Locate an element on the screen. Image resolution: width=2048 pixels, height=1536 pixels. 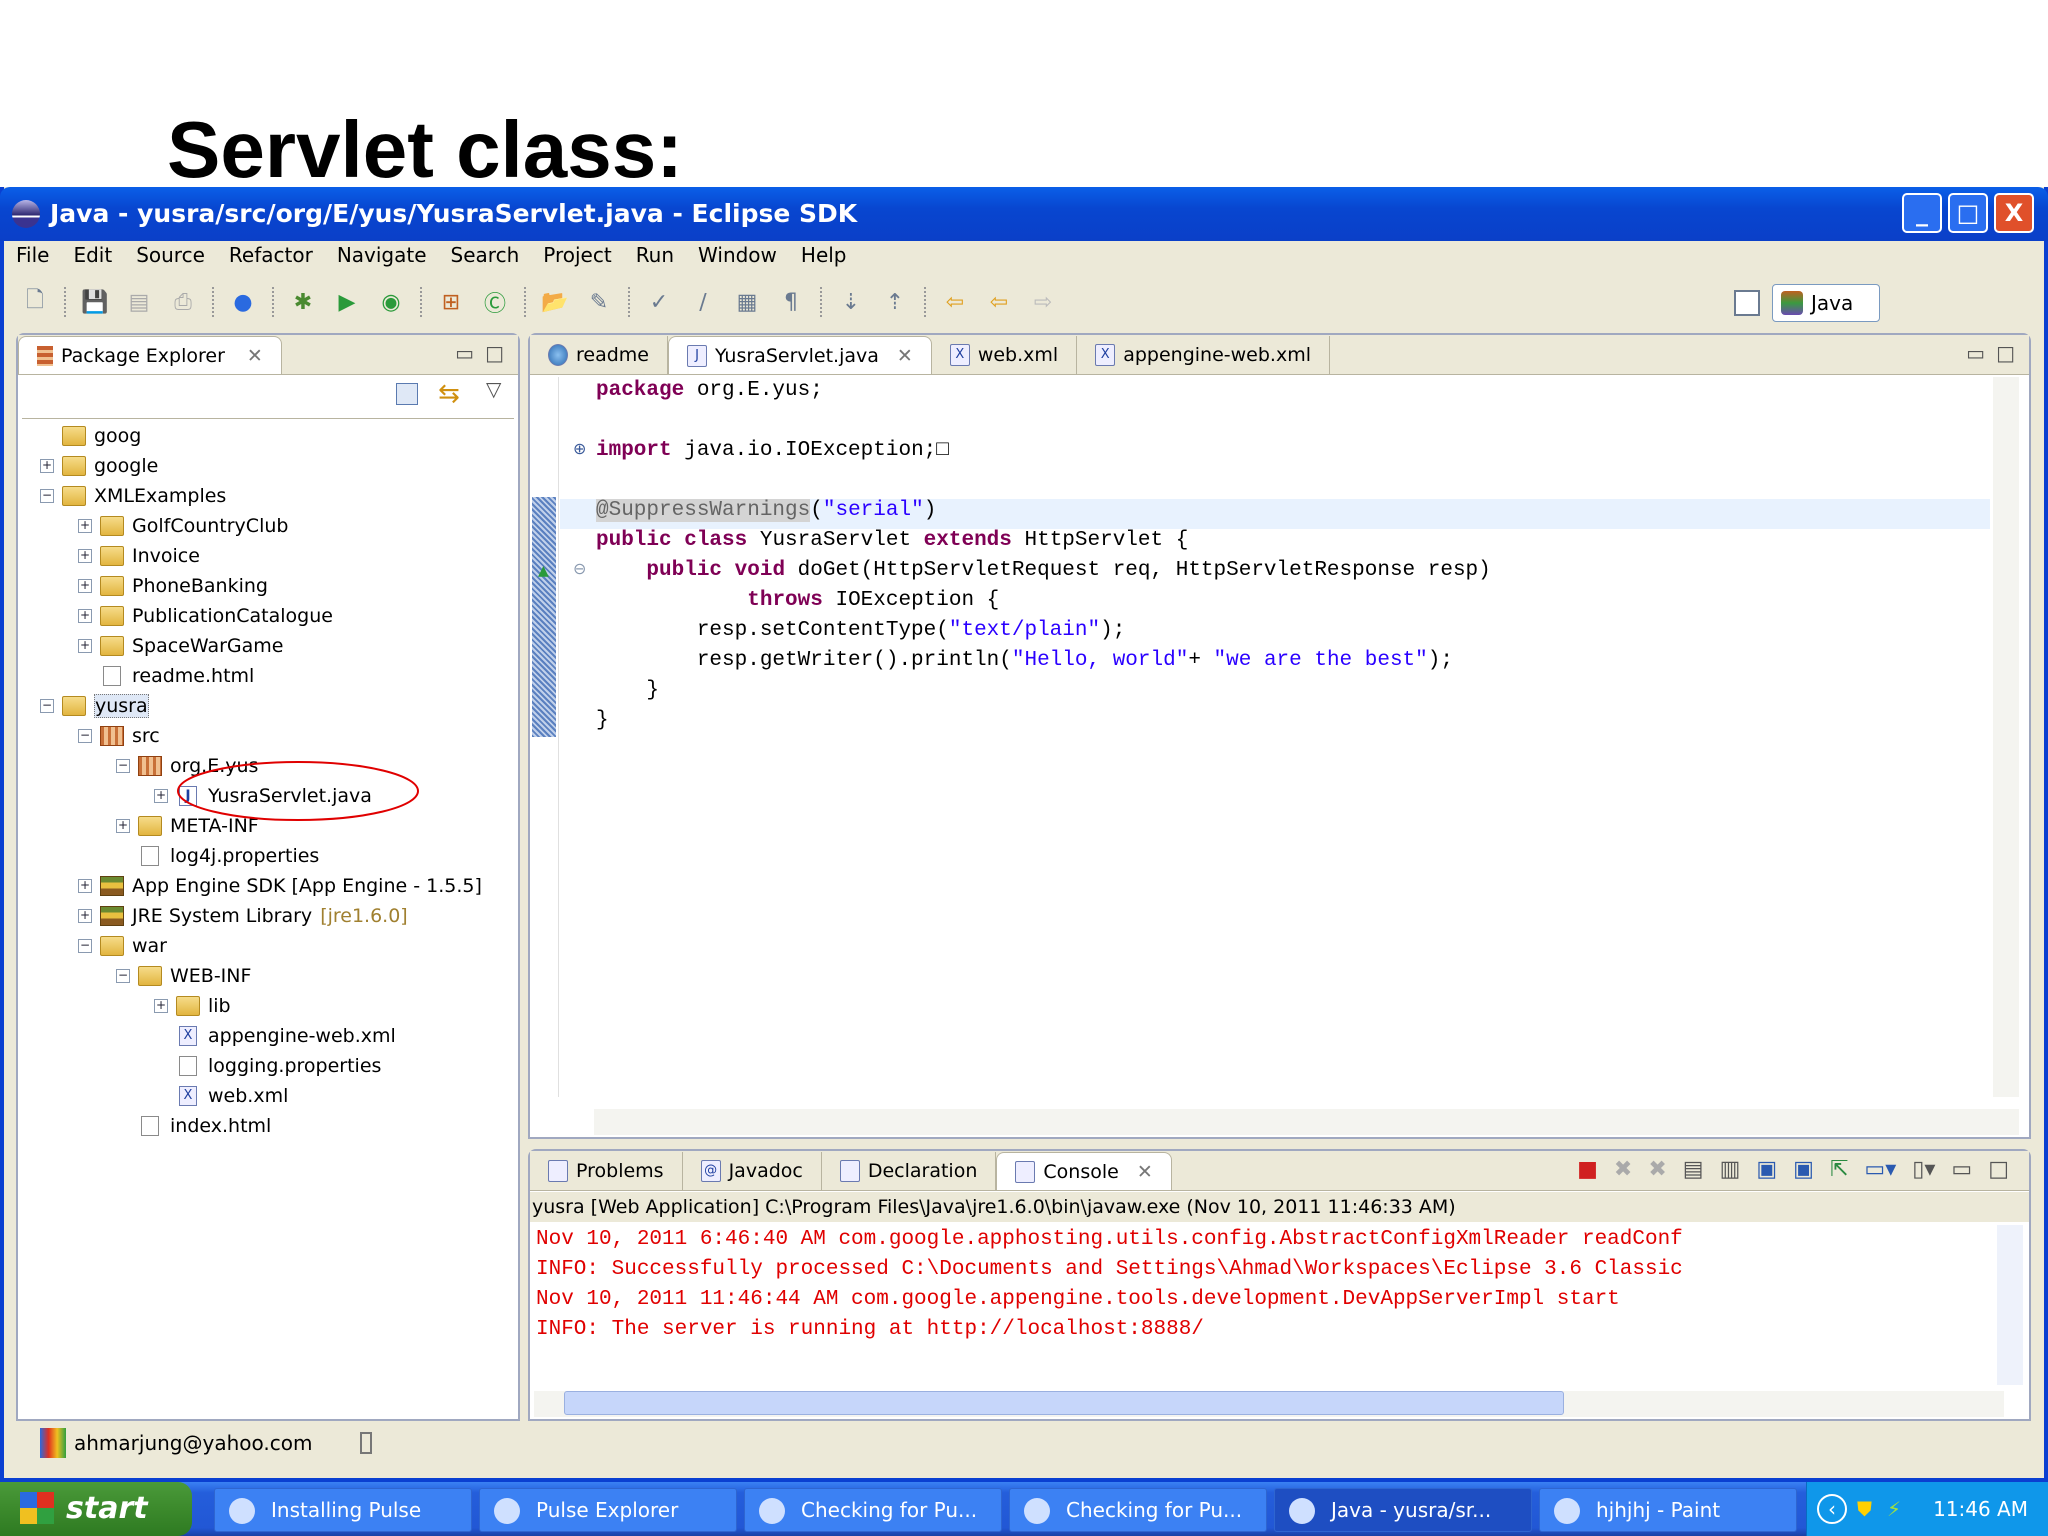
menu-search: Search is located at coordinates (485, 256).